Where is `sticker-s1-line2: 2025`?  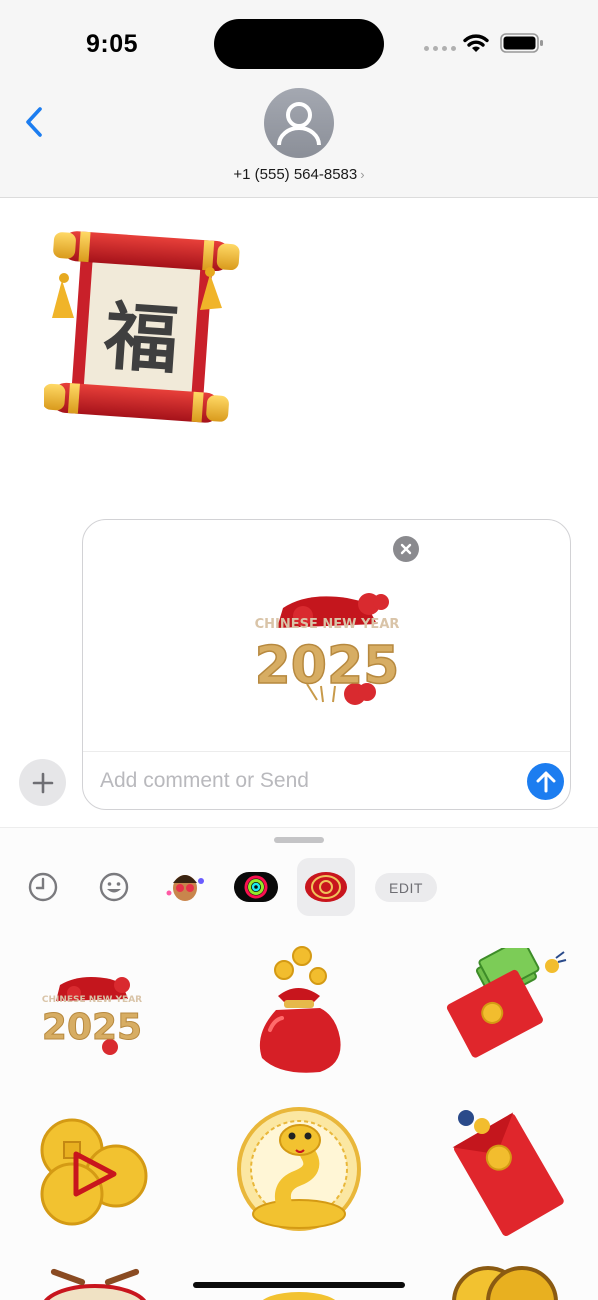
sticker-s1-line2: 2025 is located at coordinates (92, 1027).